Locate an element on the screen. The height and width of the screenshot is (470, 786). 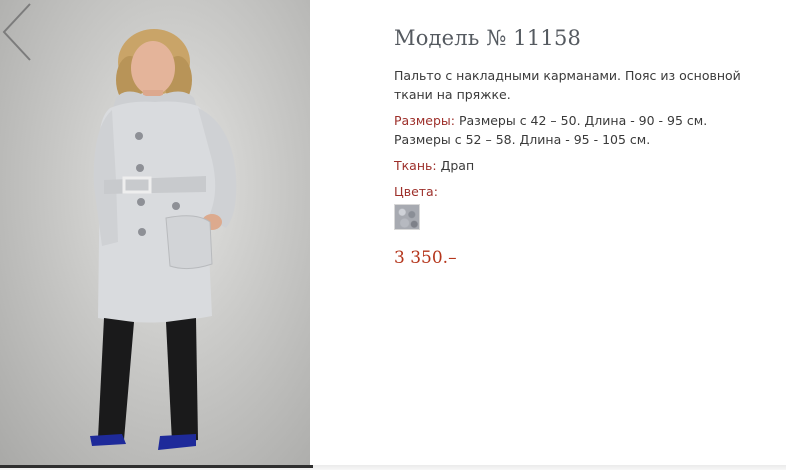
chevron-left-icon is located at coordinates (17, 32).